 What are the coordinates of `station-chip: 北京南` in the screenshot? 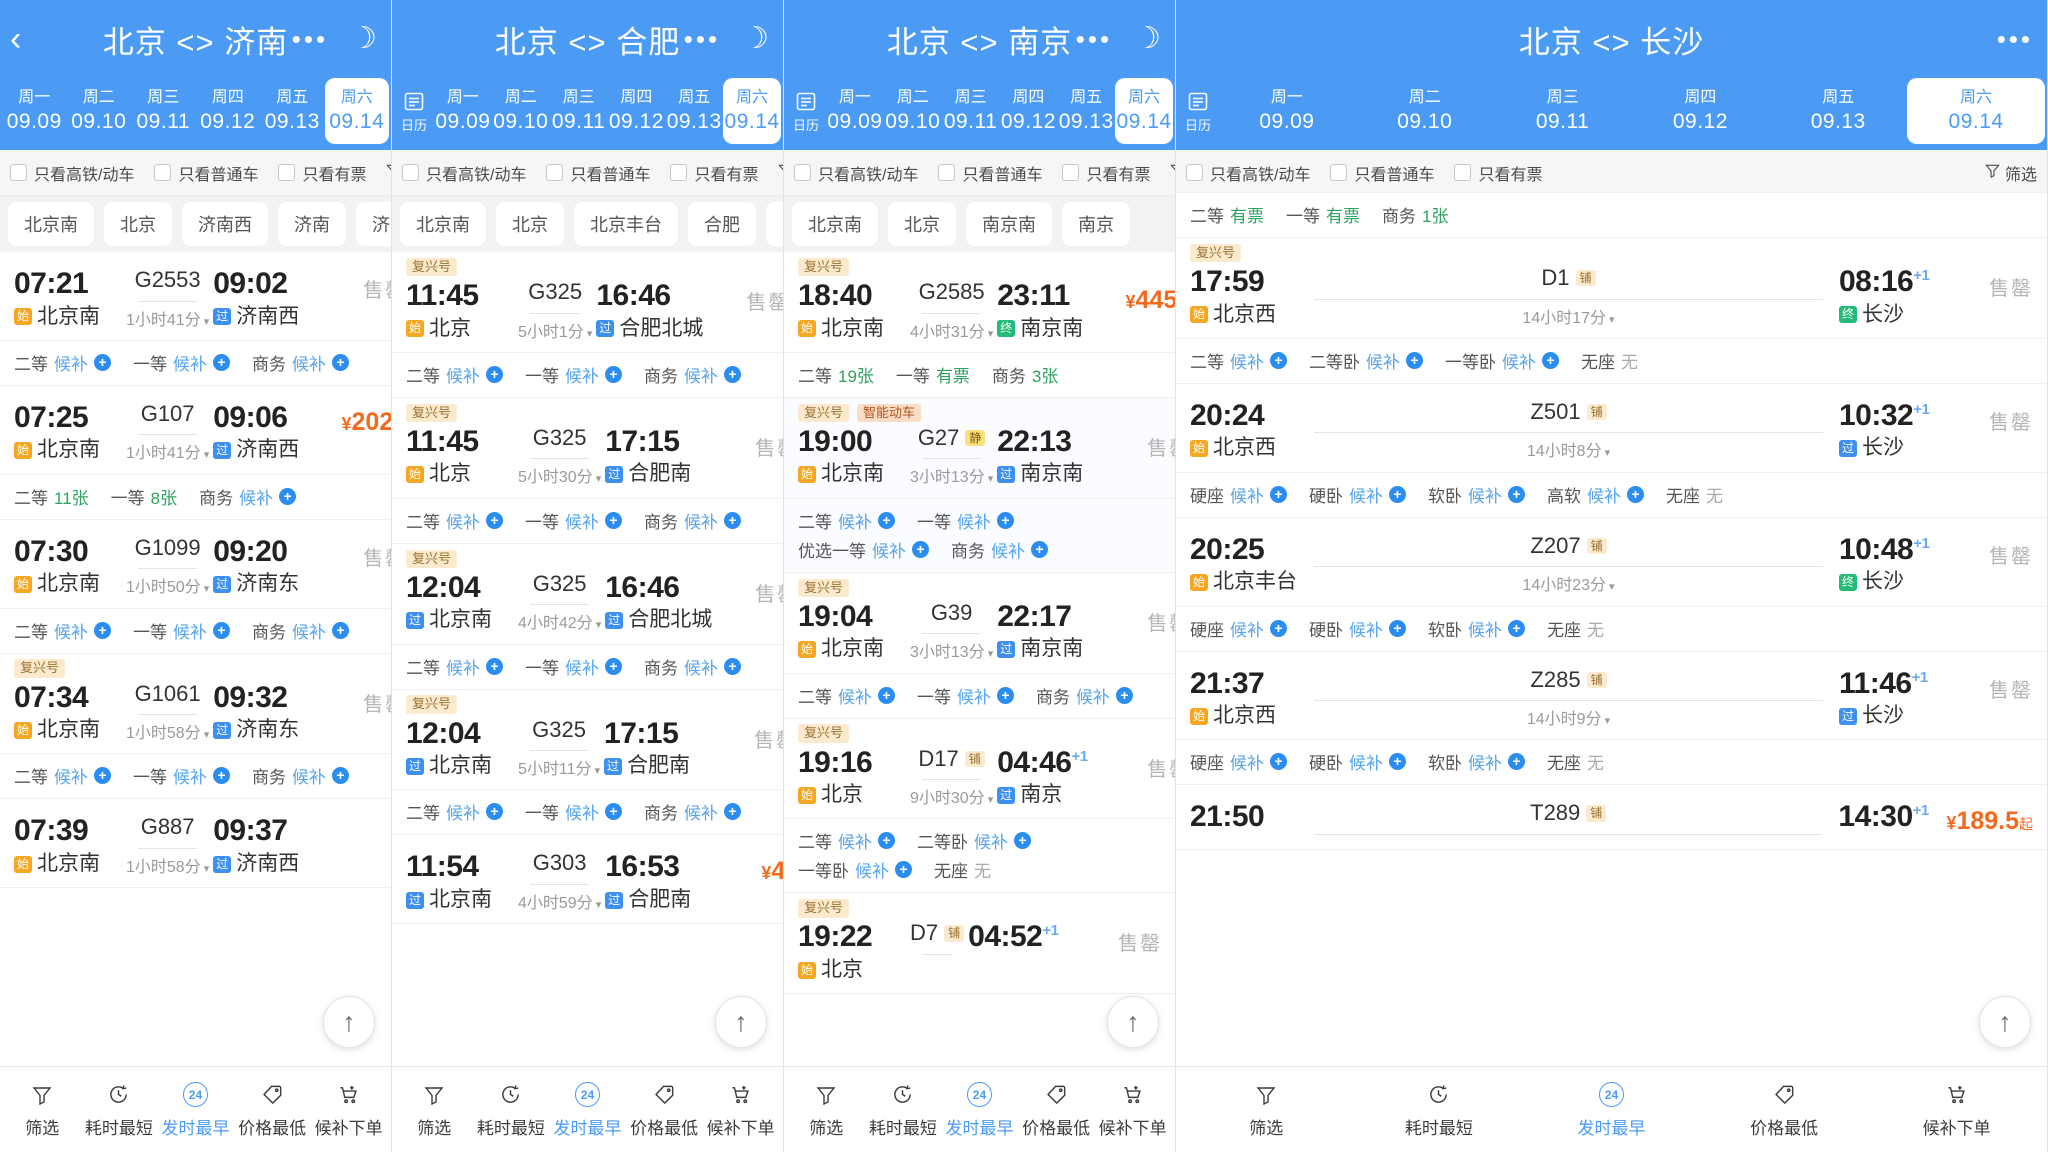 It's located at (443, 224).